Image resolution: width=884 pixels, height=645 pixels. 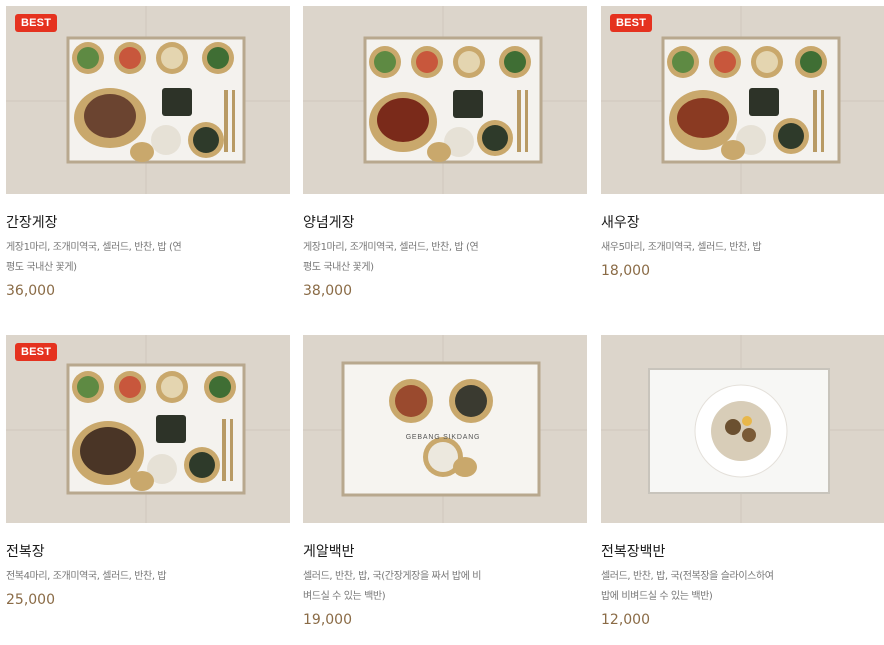 I want to click on product-name: 간장게장, so click(x=32, y=222).